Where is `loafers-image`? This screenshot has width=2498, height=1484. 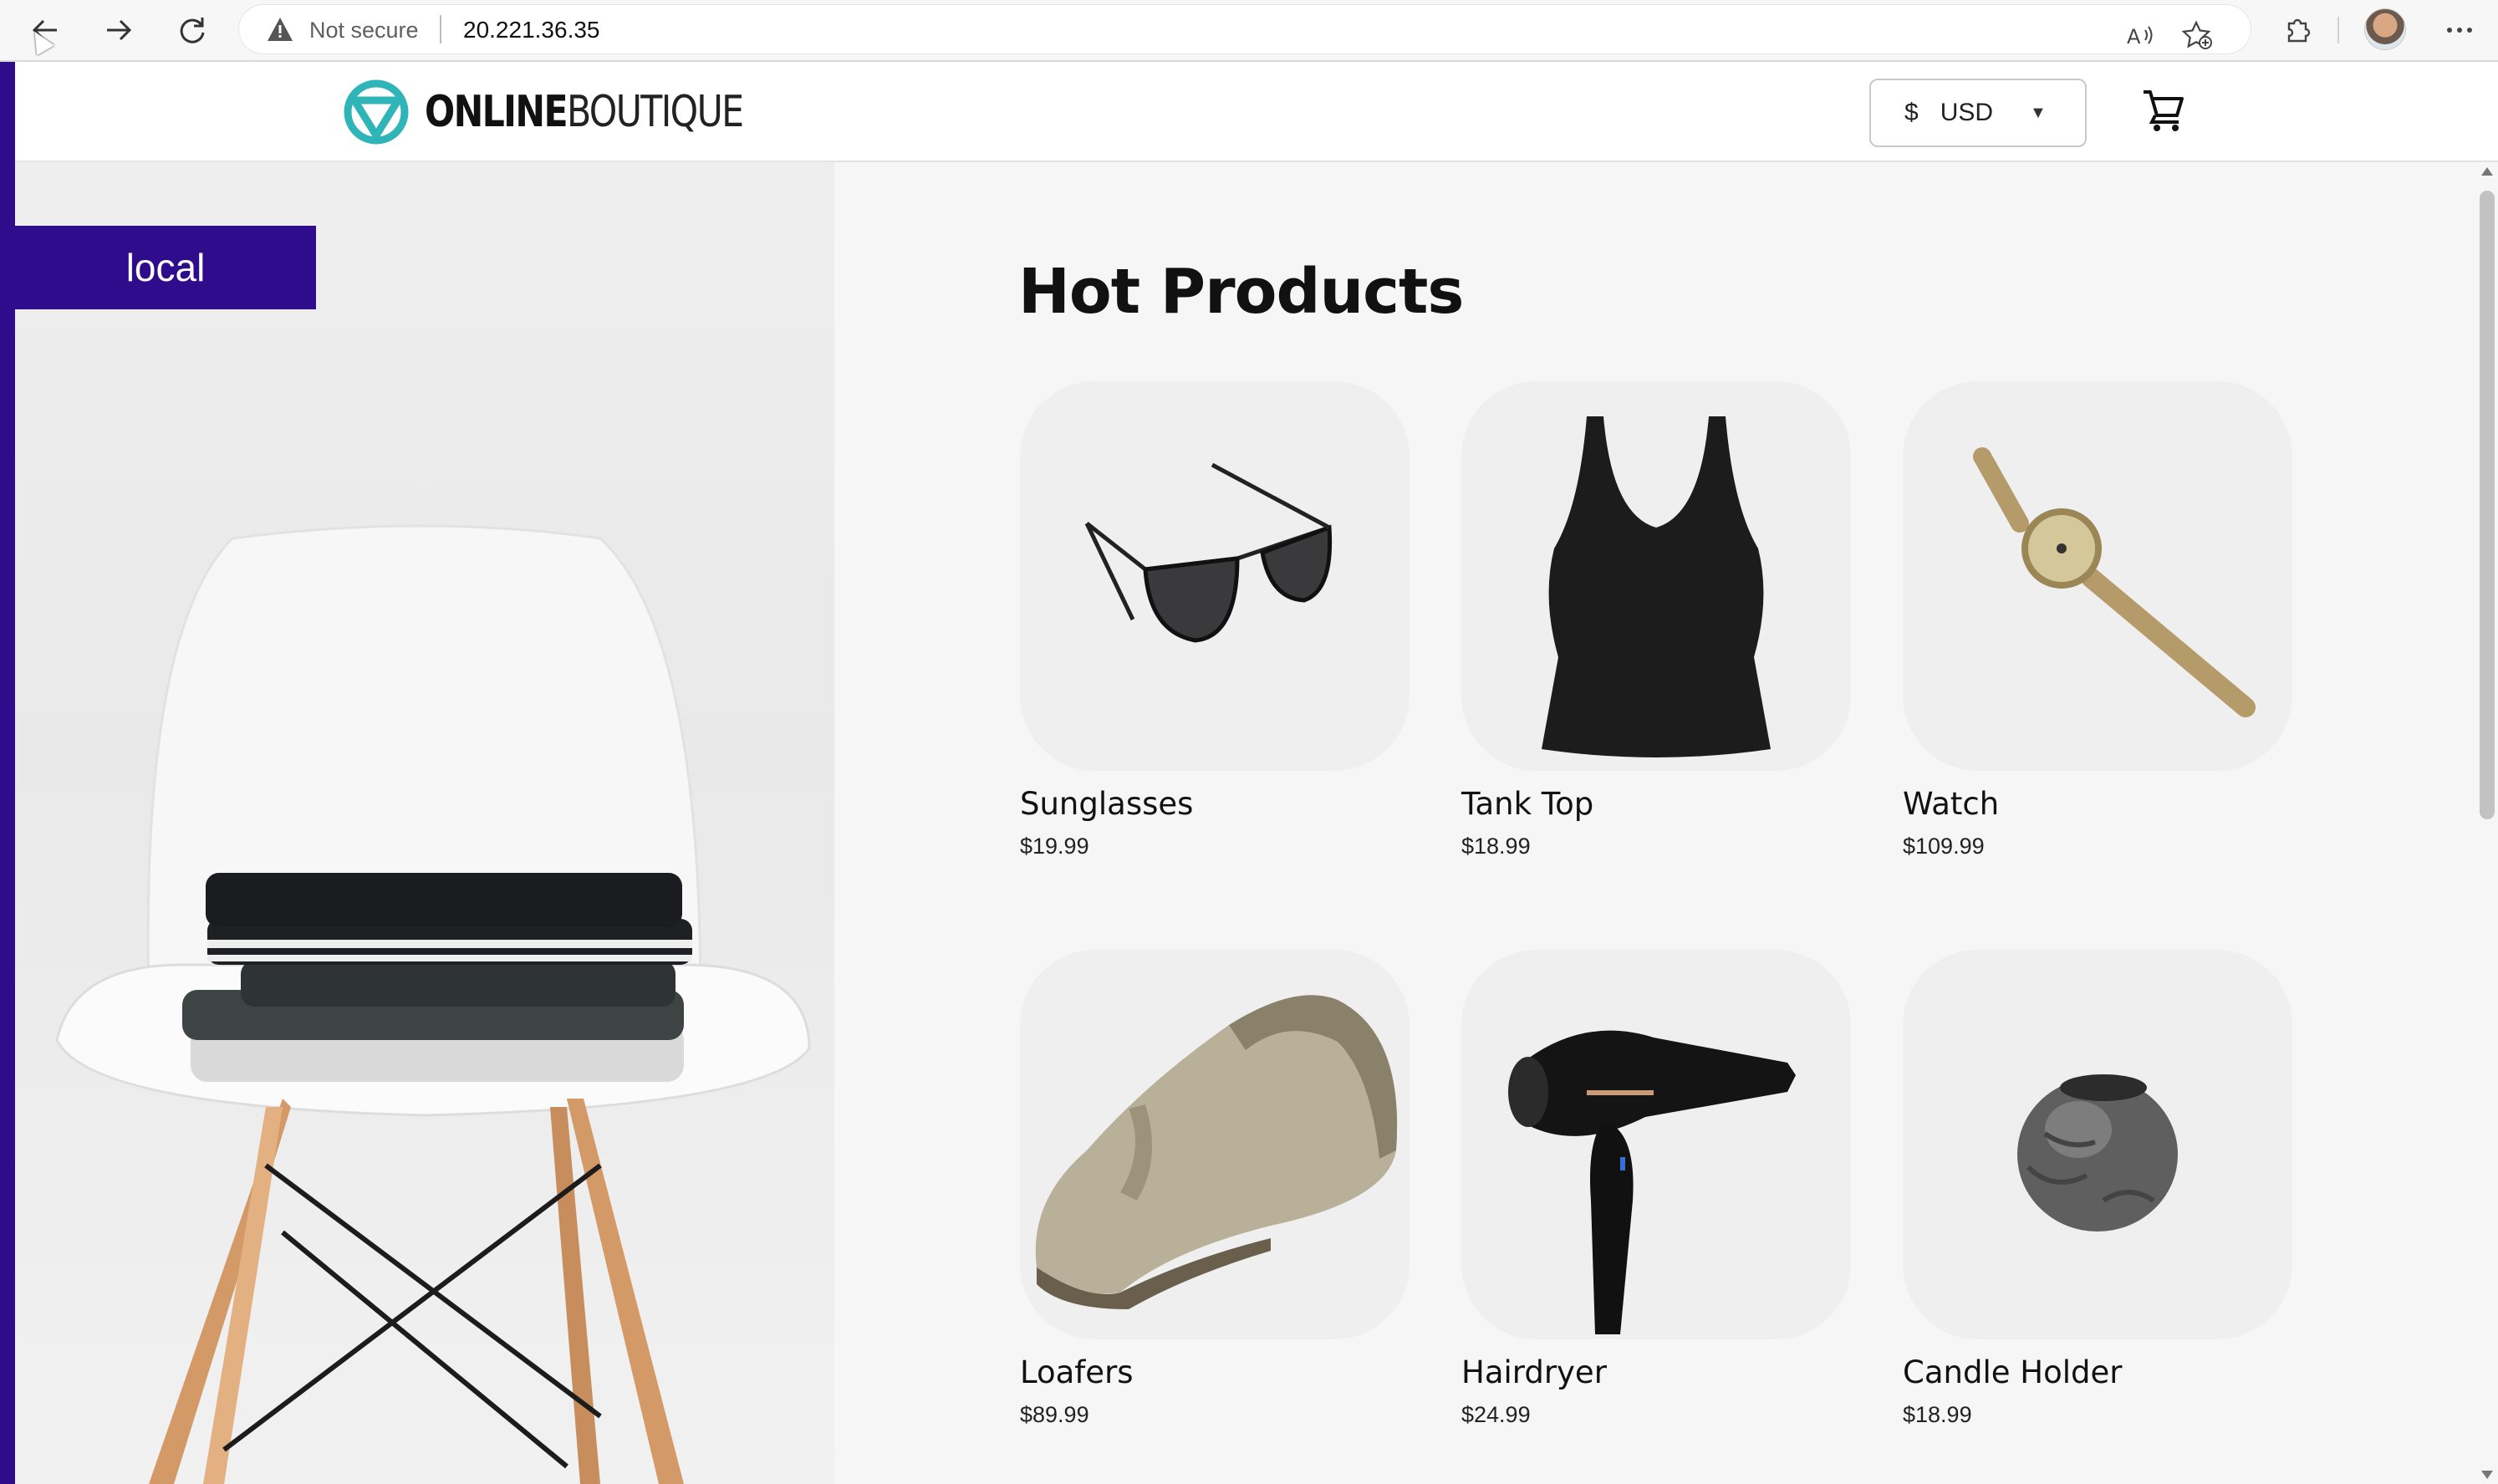
loafers-image is located at coordinates (1216, 1152).